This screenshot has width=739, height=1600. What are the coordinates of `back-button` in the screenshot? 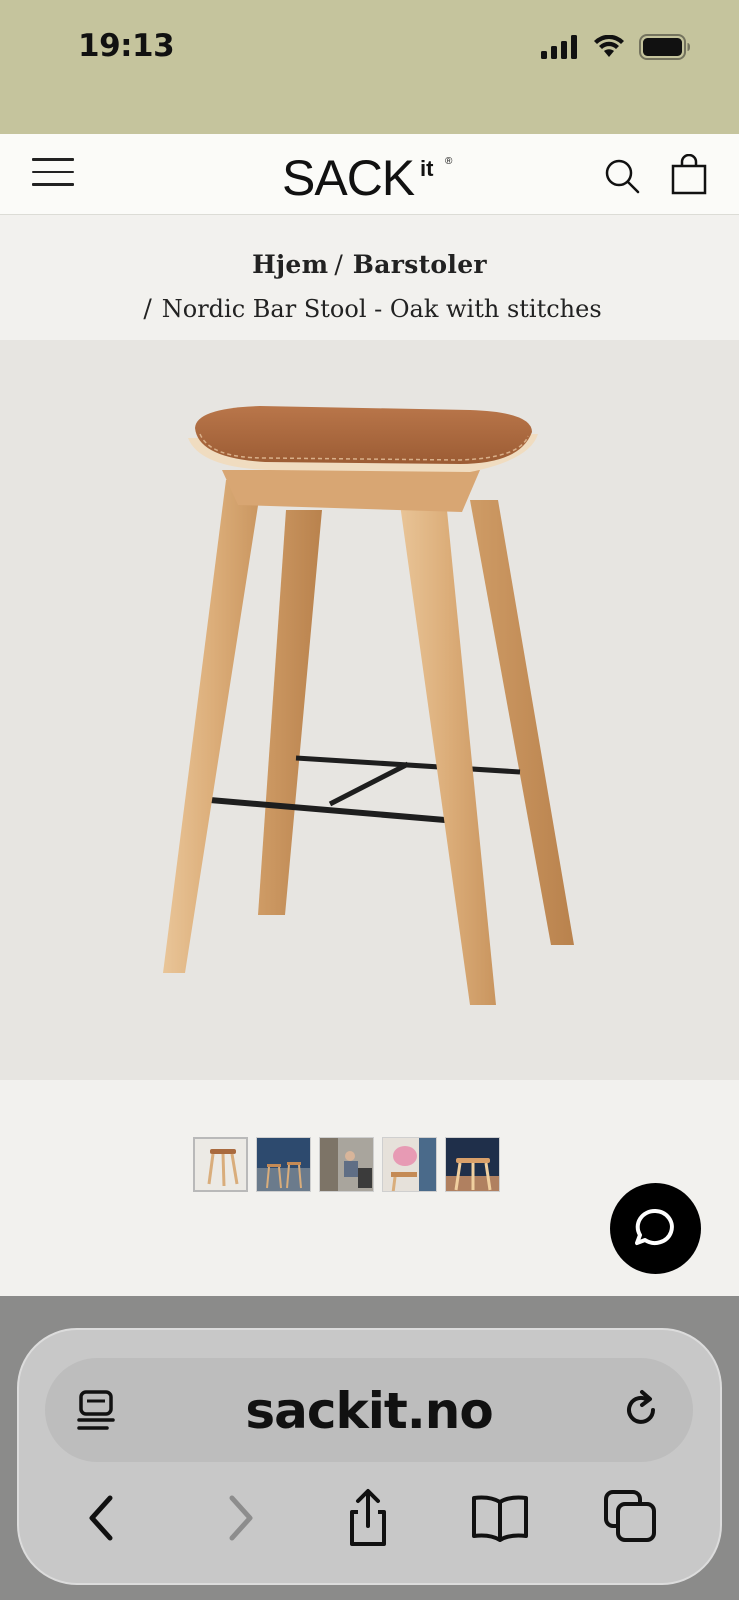 It's located at (102, 1518).